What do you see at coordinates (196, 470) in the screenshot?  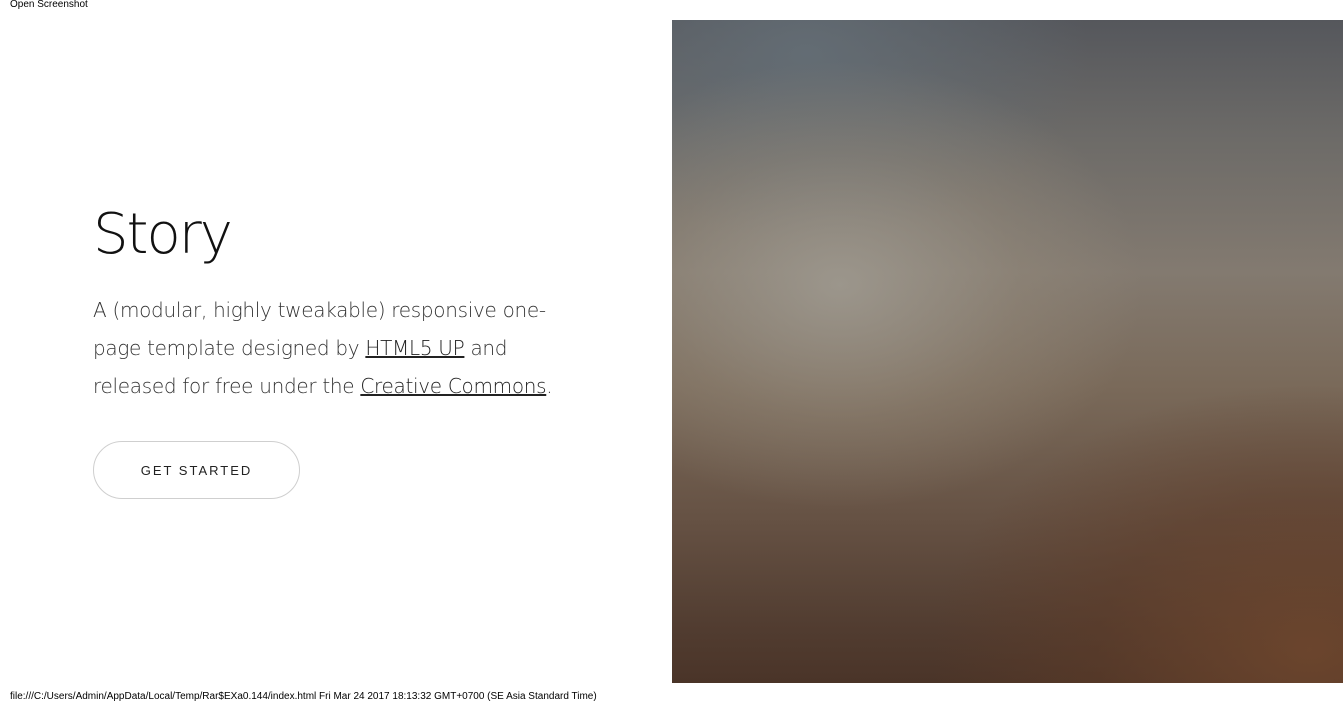 I see `get-started-button: GET STARTED` at bounding box center [196, 470].